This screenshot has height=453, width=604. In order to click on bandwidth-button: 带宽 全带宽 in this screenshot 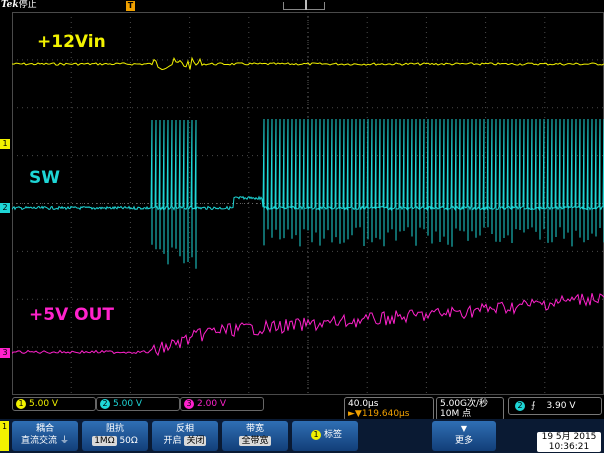, I will do `click(255, 436)`.